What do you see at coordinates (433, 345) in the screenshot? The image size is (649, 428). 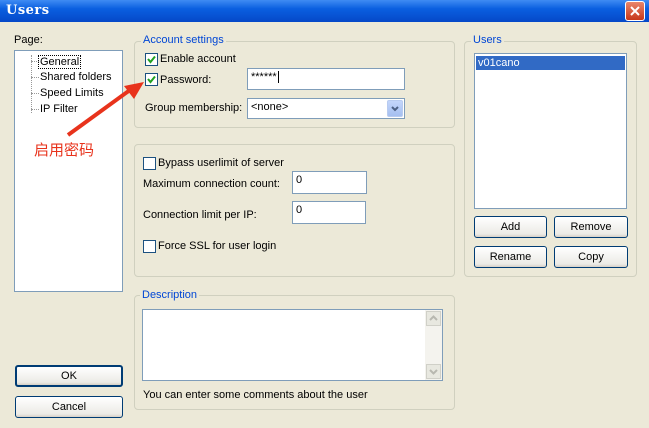 I see `description-scrollbar` at bounding box center [433, 345].